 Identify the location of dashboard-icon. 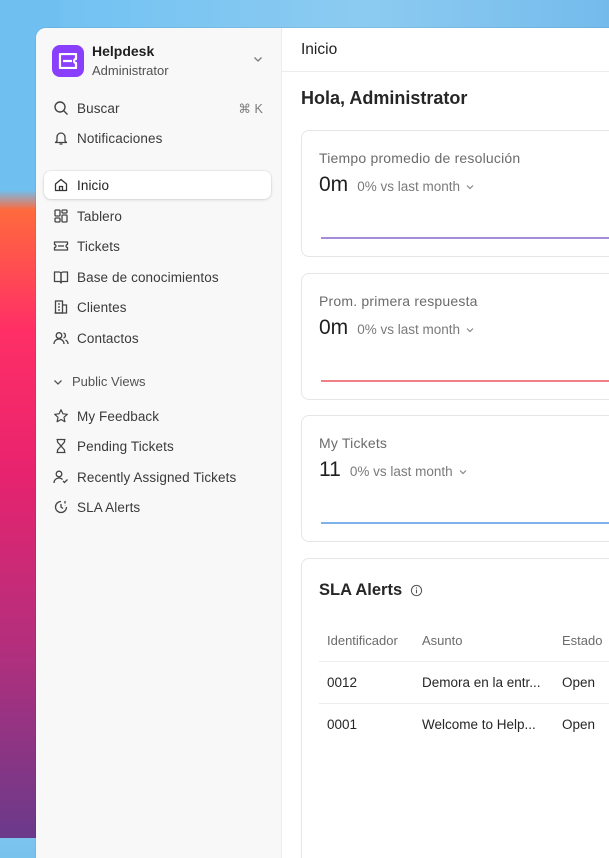
(61, 216).